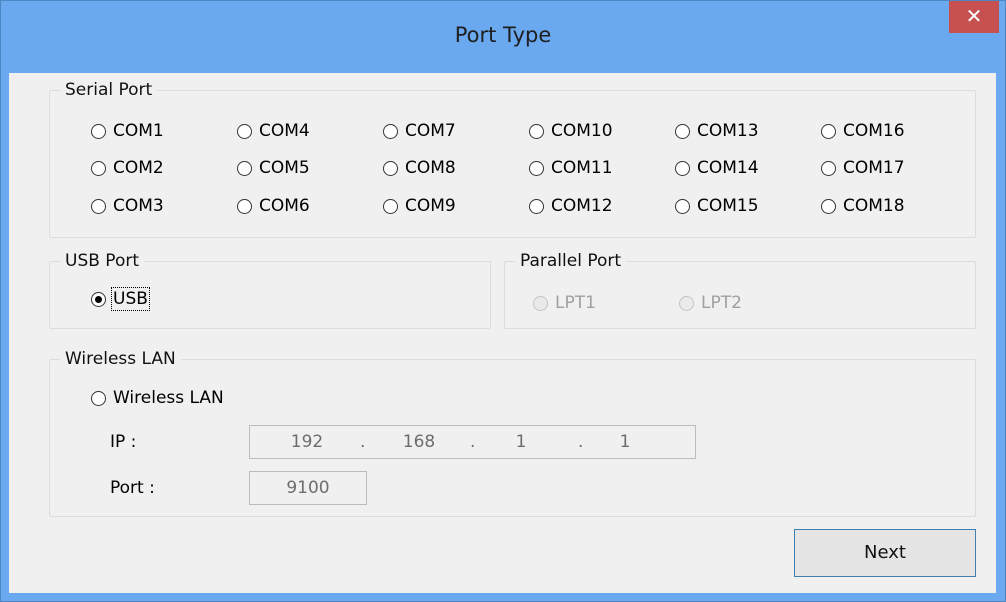 The height and width of the screenshot is (602, 1006). I want to click on radio-com2: COM2, so click(127, 168).